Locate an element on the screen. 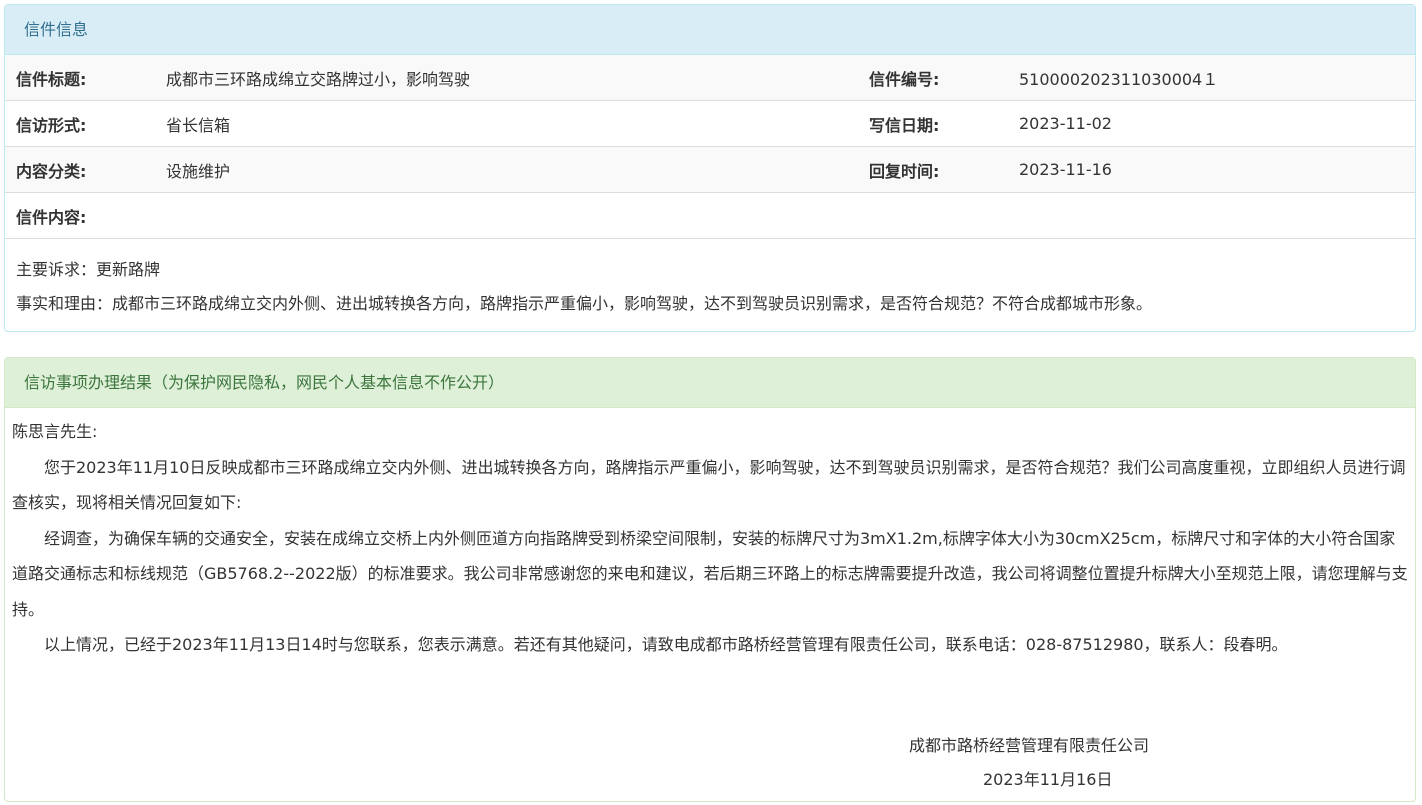  reply-time-value: 2023-11-16 is located at coordinates (1211, 169).